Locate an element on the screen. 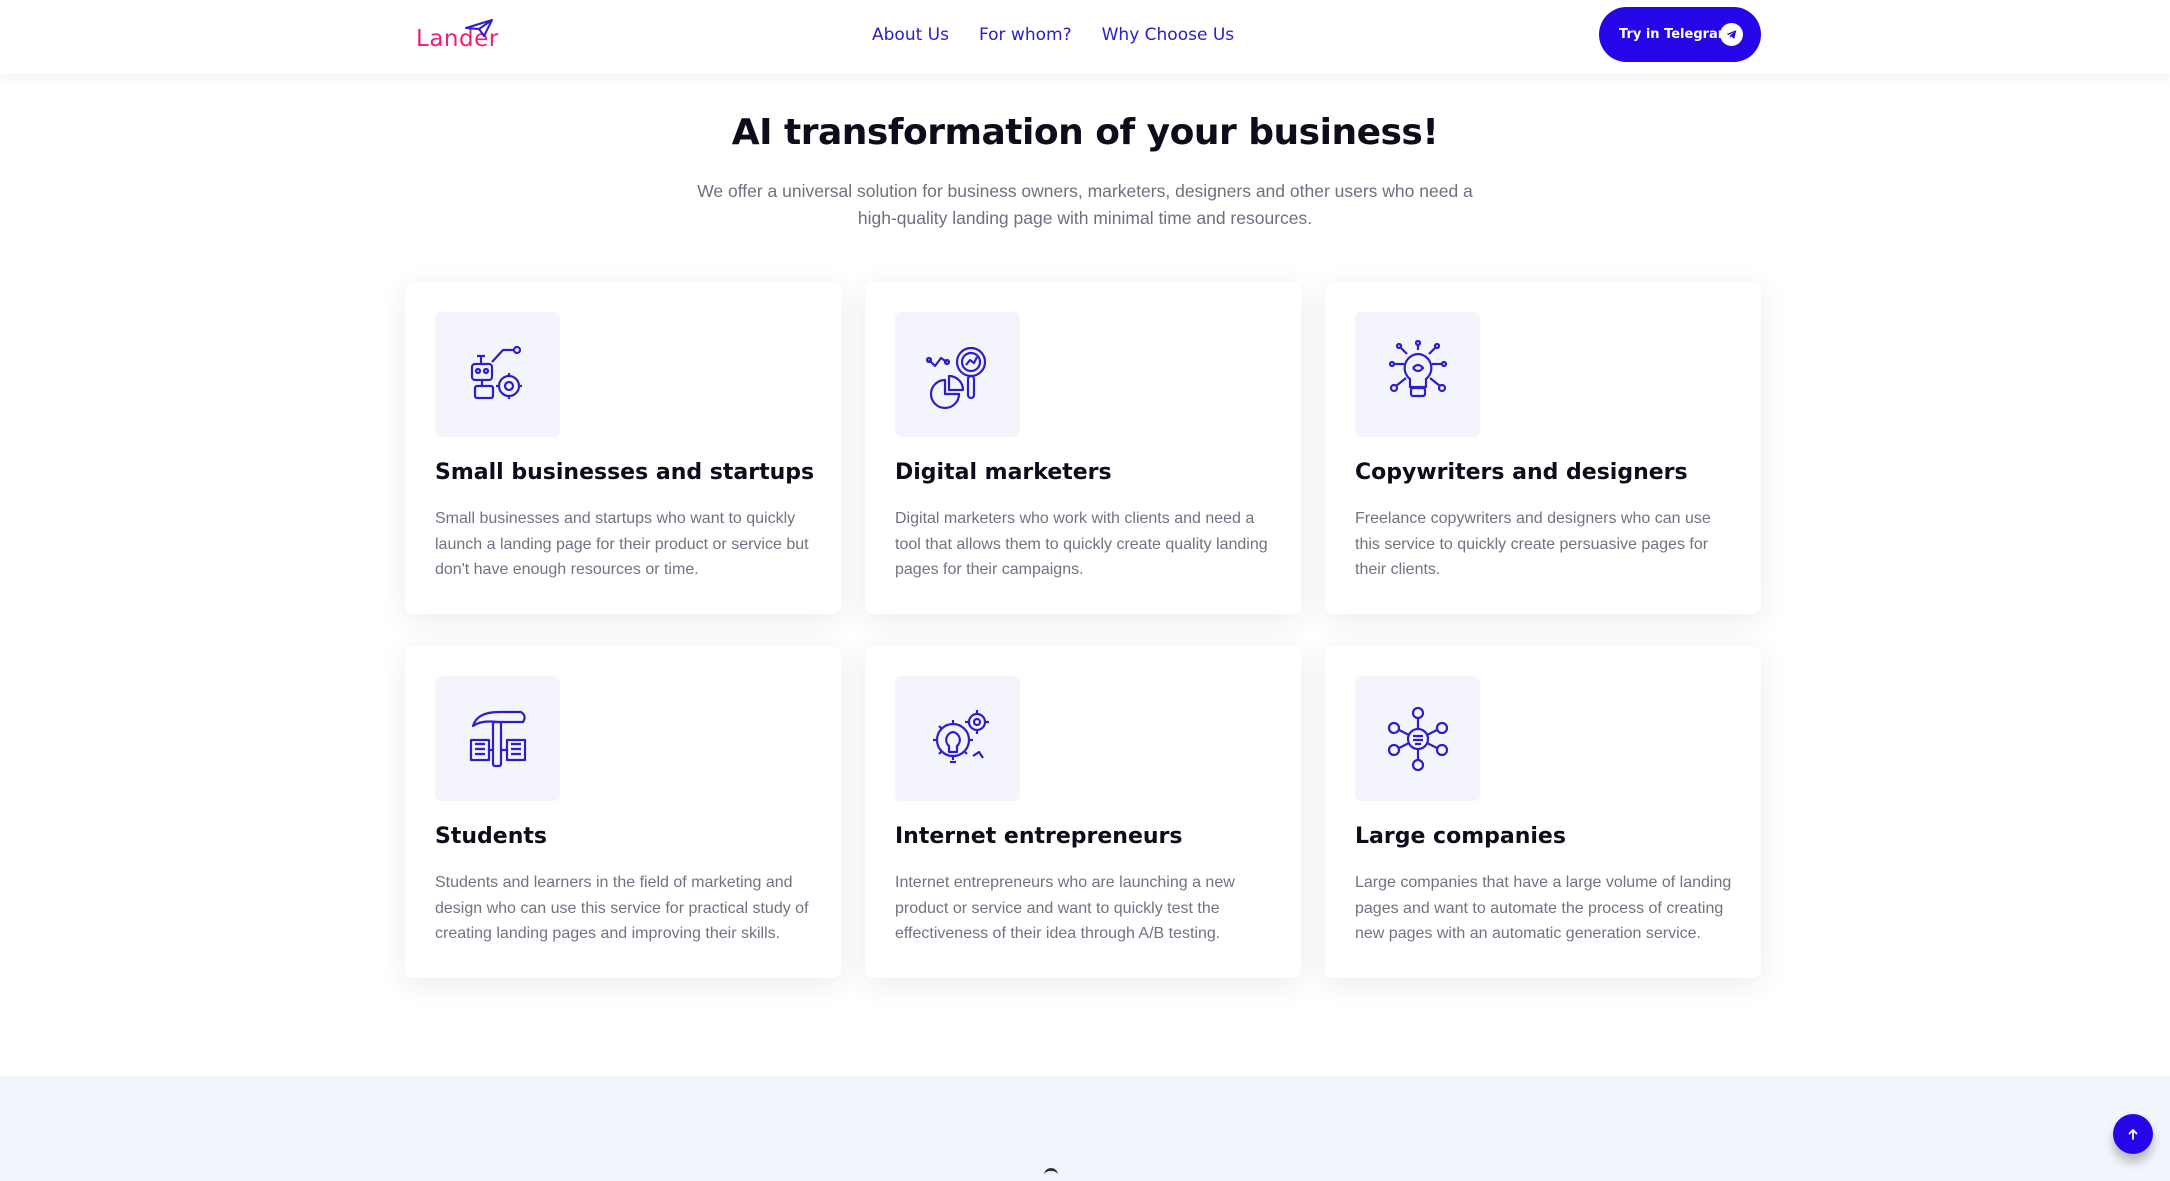 The image size is (2170, 1181). scroll-to-top-button is located at coordinates (2133, 1134).